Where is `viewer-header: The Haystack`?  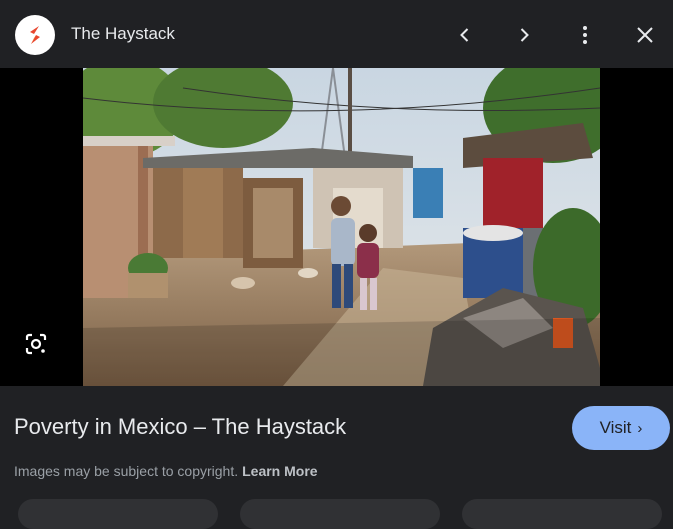
viewer-header: The Haystack is located at coordinates (336, 34).